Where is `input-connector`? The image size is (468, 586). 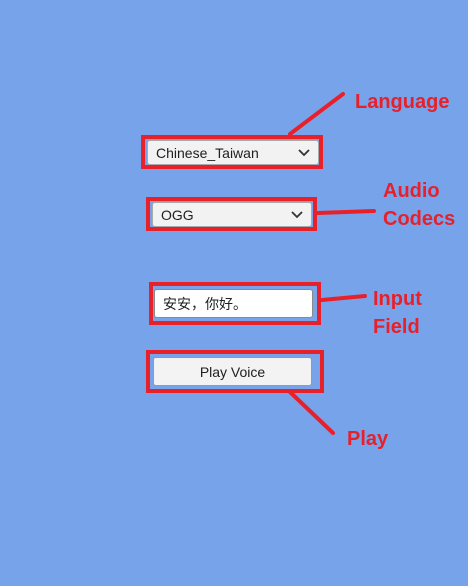 input-connector is located at coordinates (343, 298).